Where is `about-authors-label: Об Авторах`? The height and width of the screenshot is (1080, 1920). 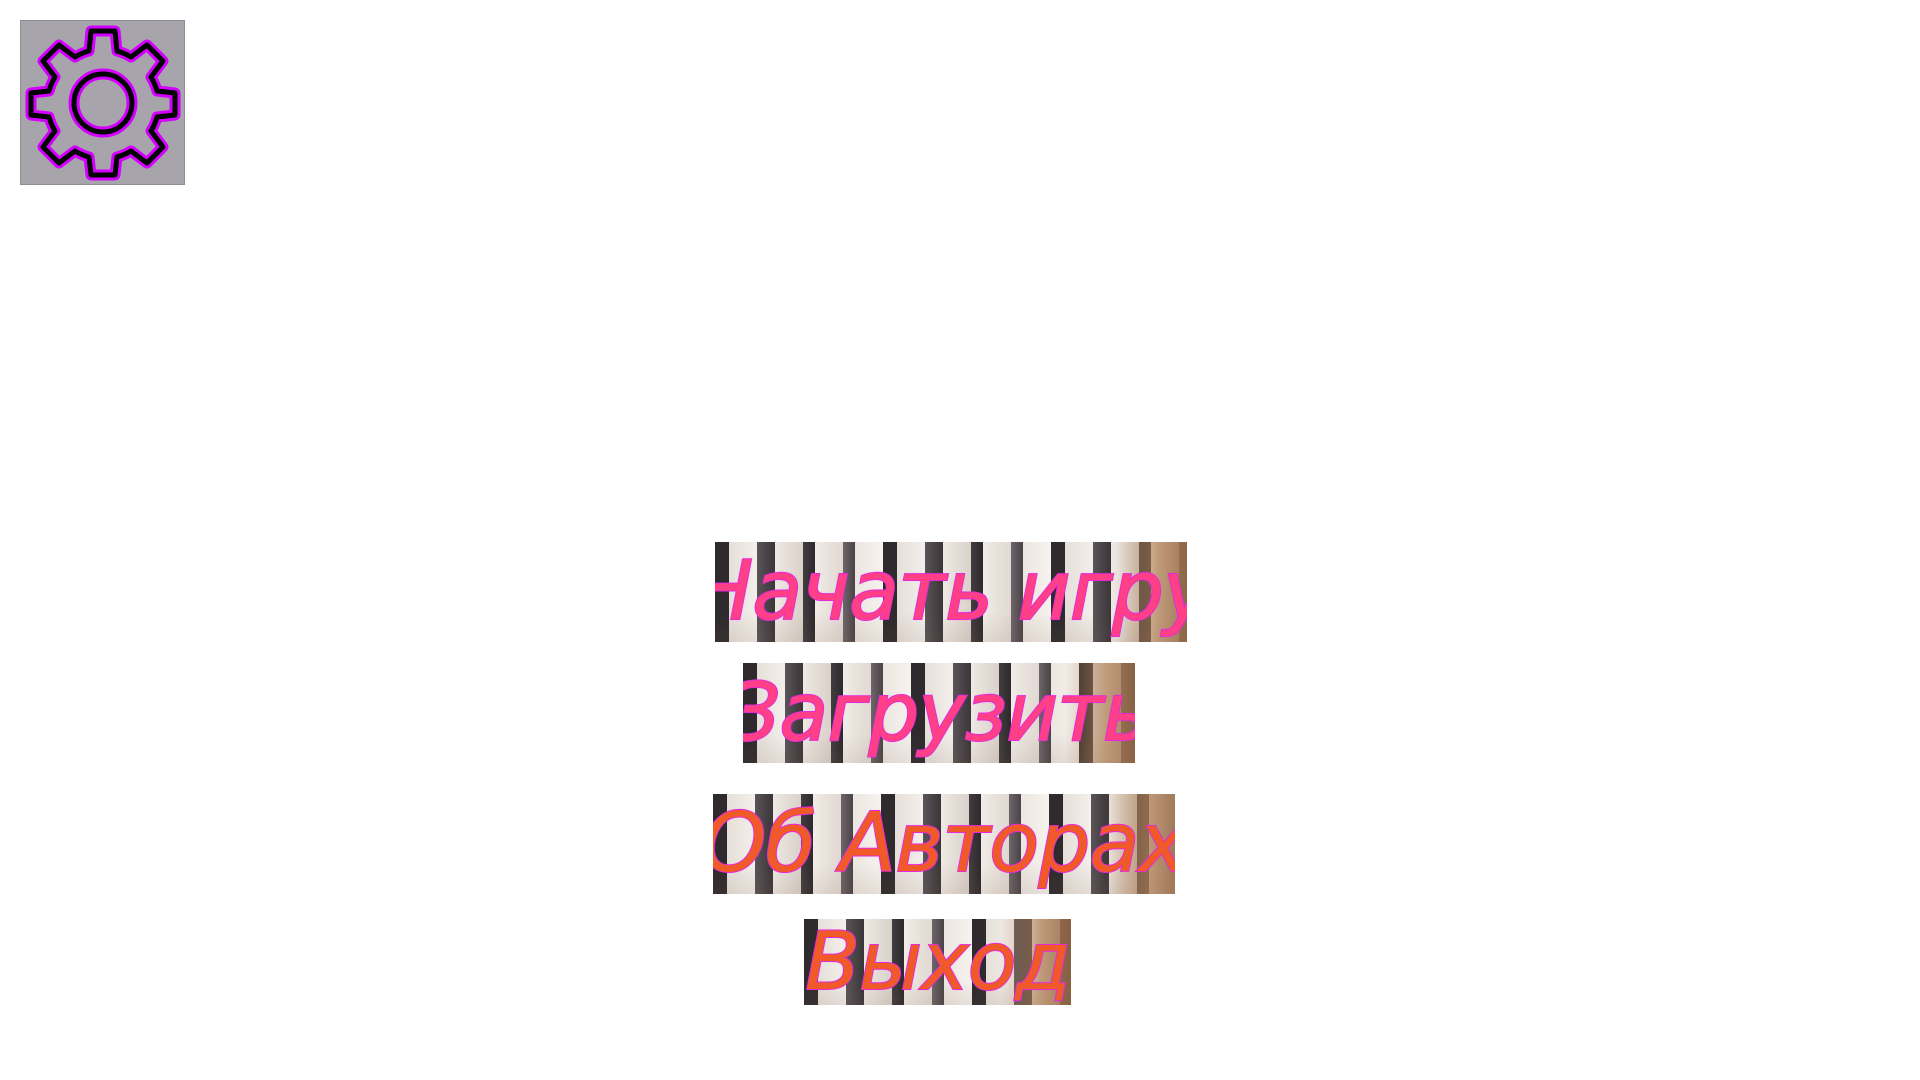 about-authors-label: Об Авторах is located at coordinates (944, 843).